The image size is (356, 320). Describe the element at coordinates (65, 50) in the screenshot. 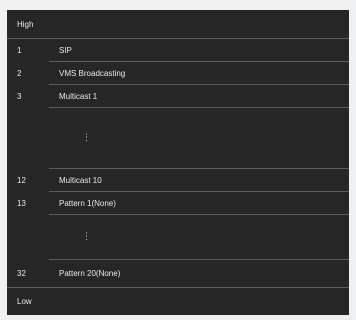

I see `item-name: SIP` at that location.